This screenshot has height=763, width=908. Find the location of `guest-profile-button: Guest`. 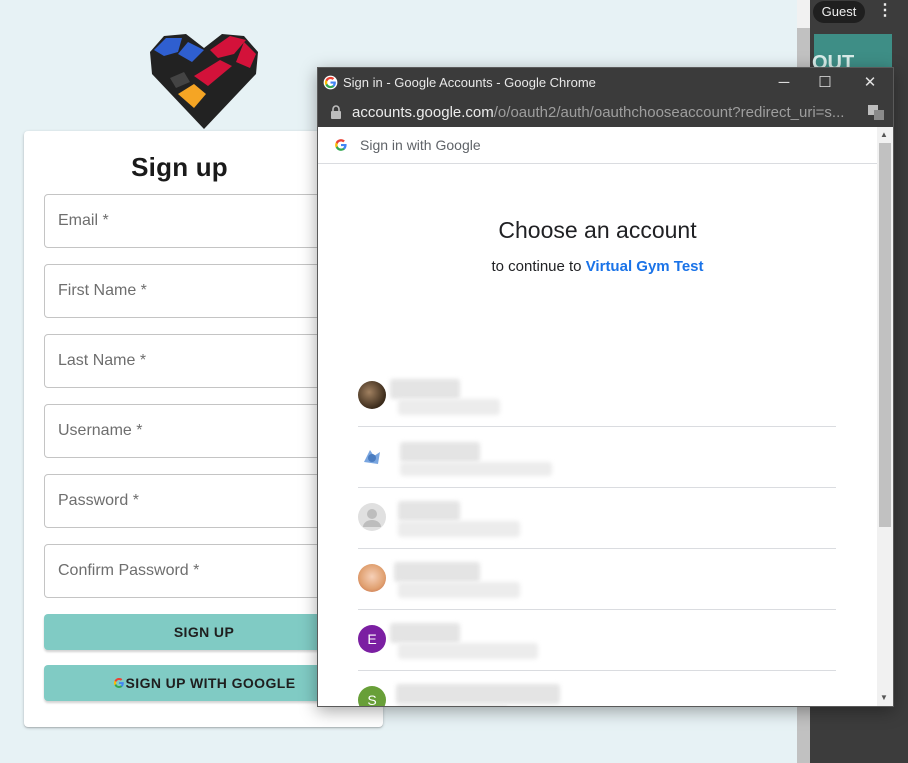

guest-profile-button: Guest is located at coordinates (839, 12).